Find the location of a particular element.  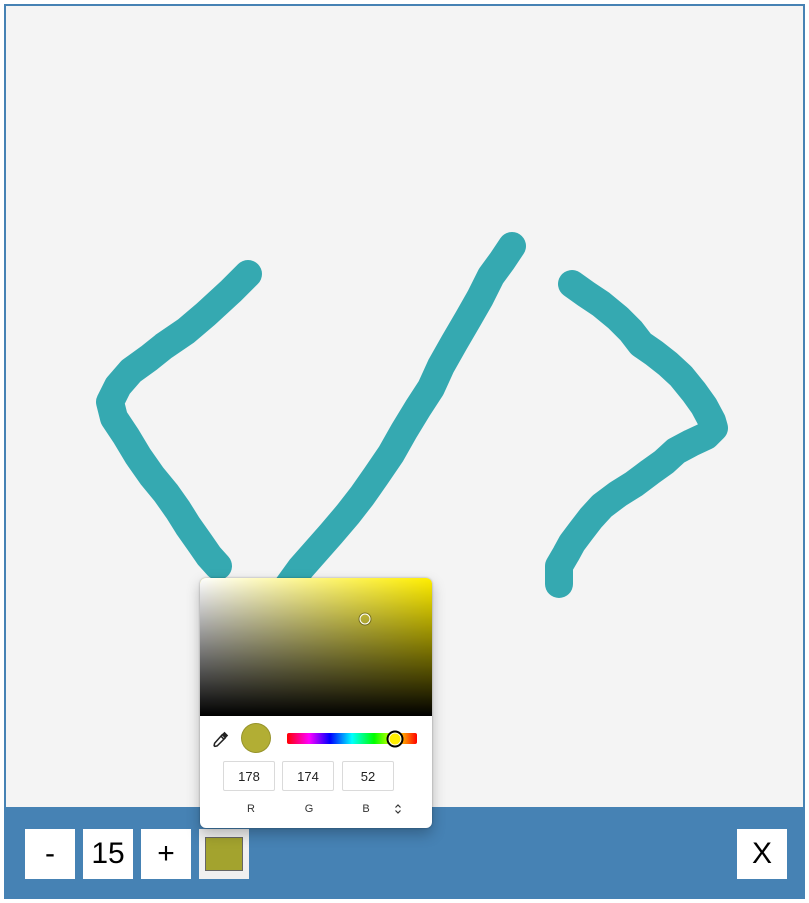

brush-size-display: 15 is located at coordinates (108, 854).